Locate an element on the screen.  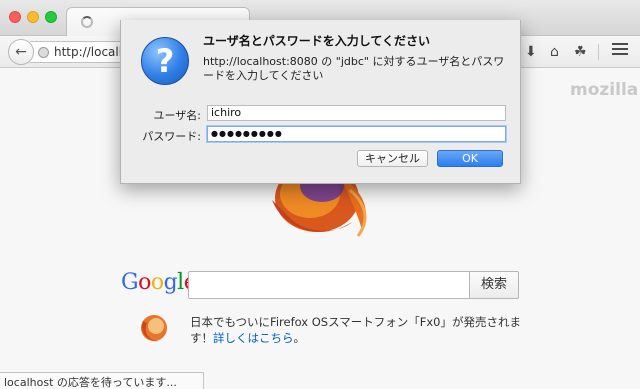
toolbar-divider is located at coordinates (598, 52).